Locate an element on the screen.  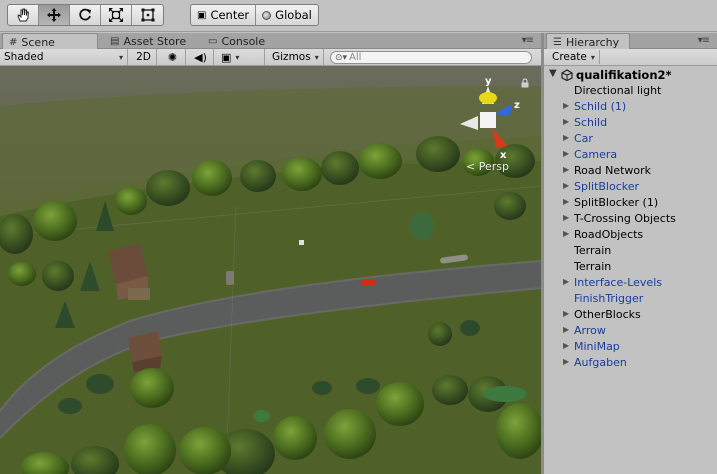
panel-menu-icon: ▾≡ is located at coordinates (528, 40).